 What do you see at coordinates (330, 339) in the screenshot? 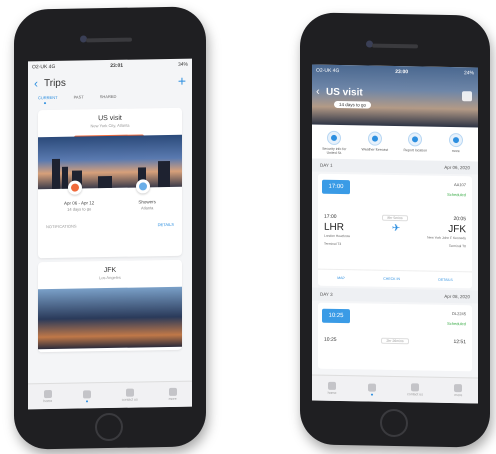
I see `departure-time: 10:25` at bounding box center [330, 339].